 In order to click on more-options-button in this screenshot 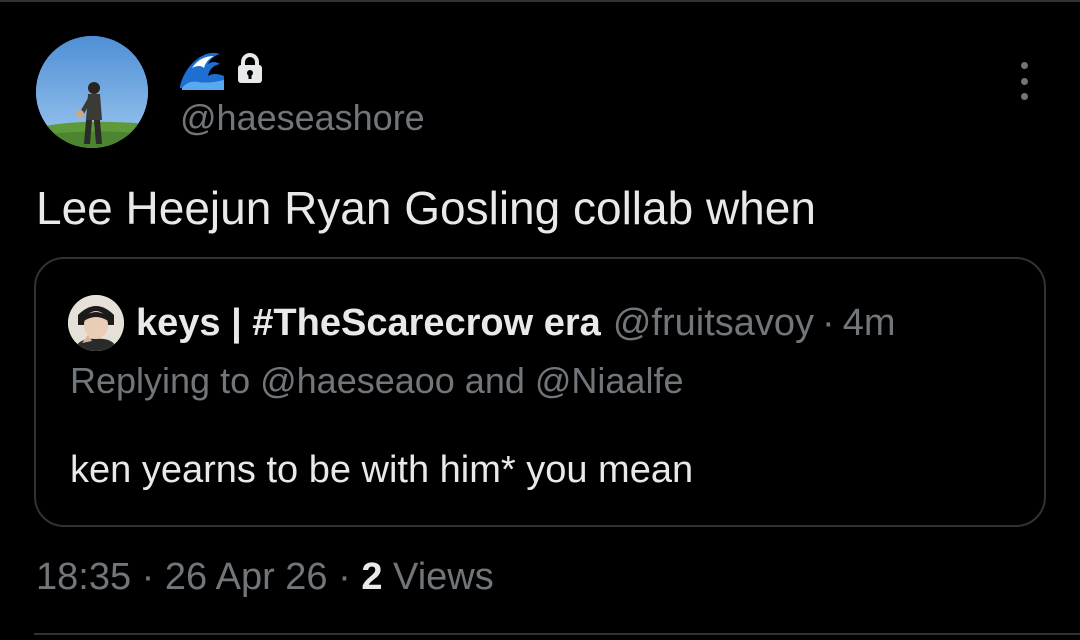, I will do `click(1024, 81)`.